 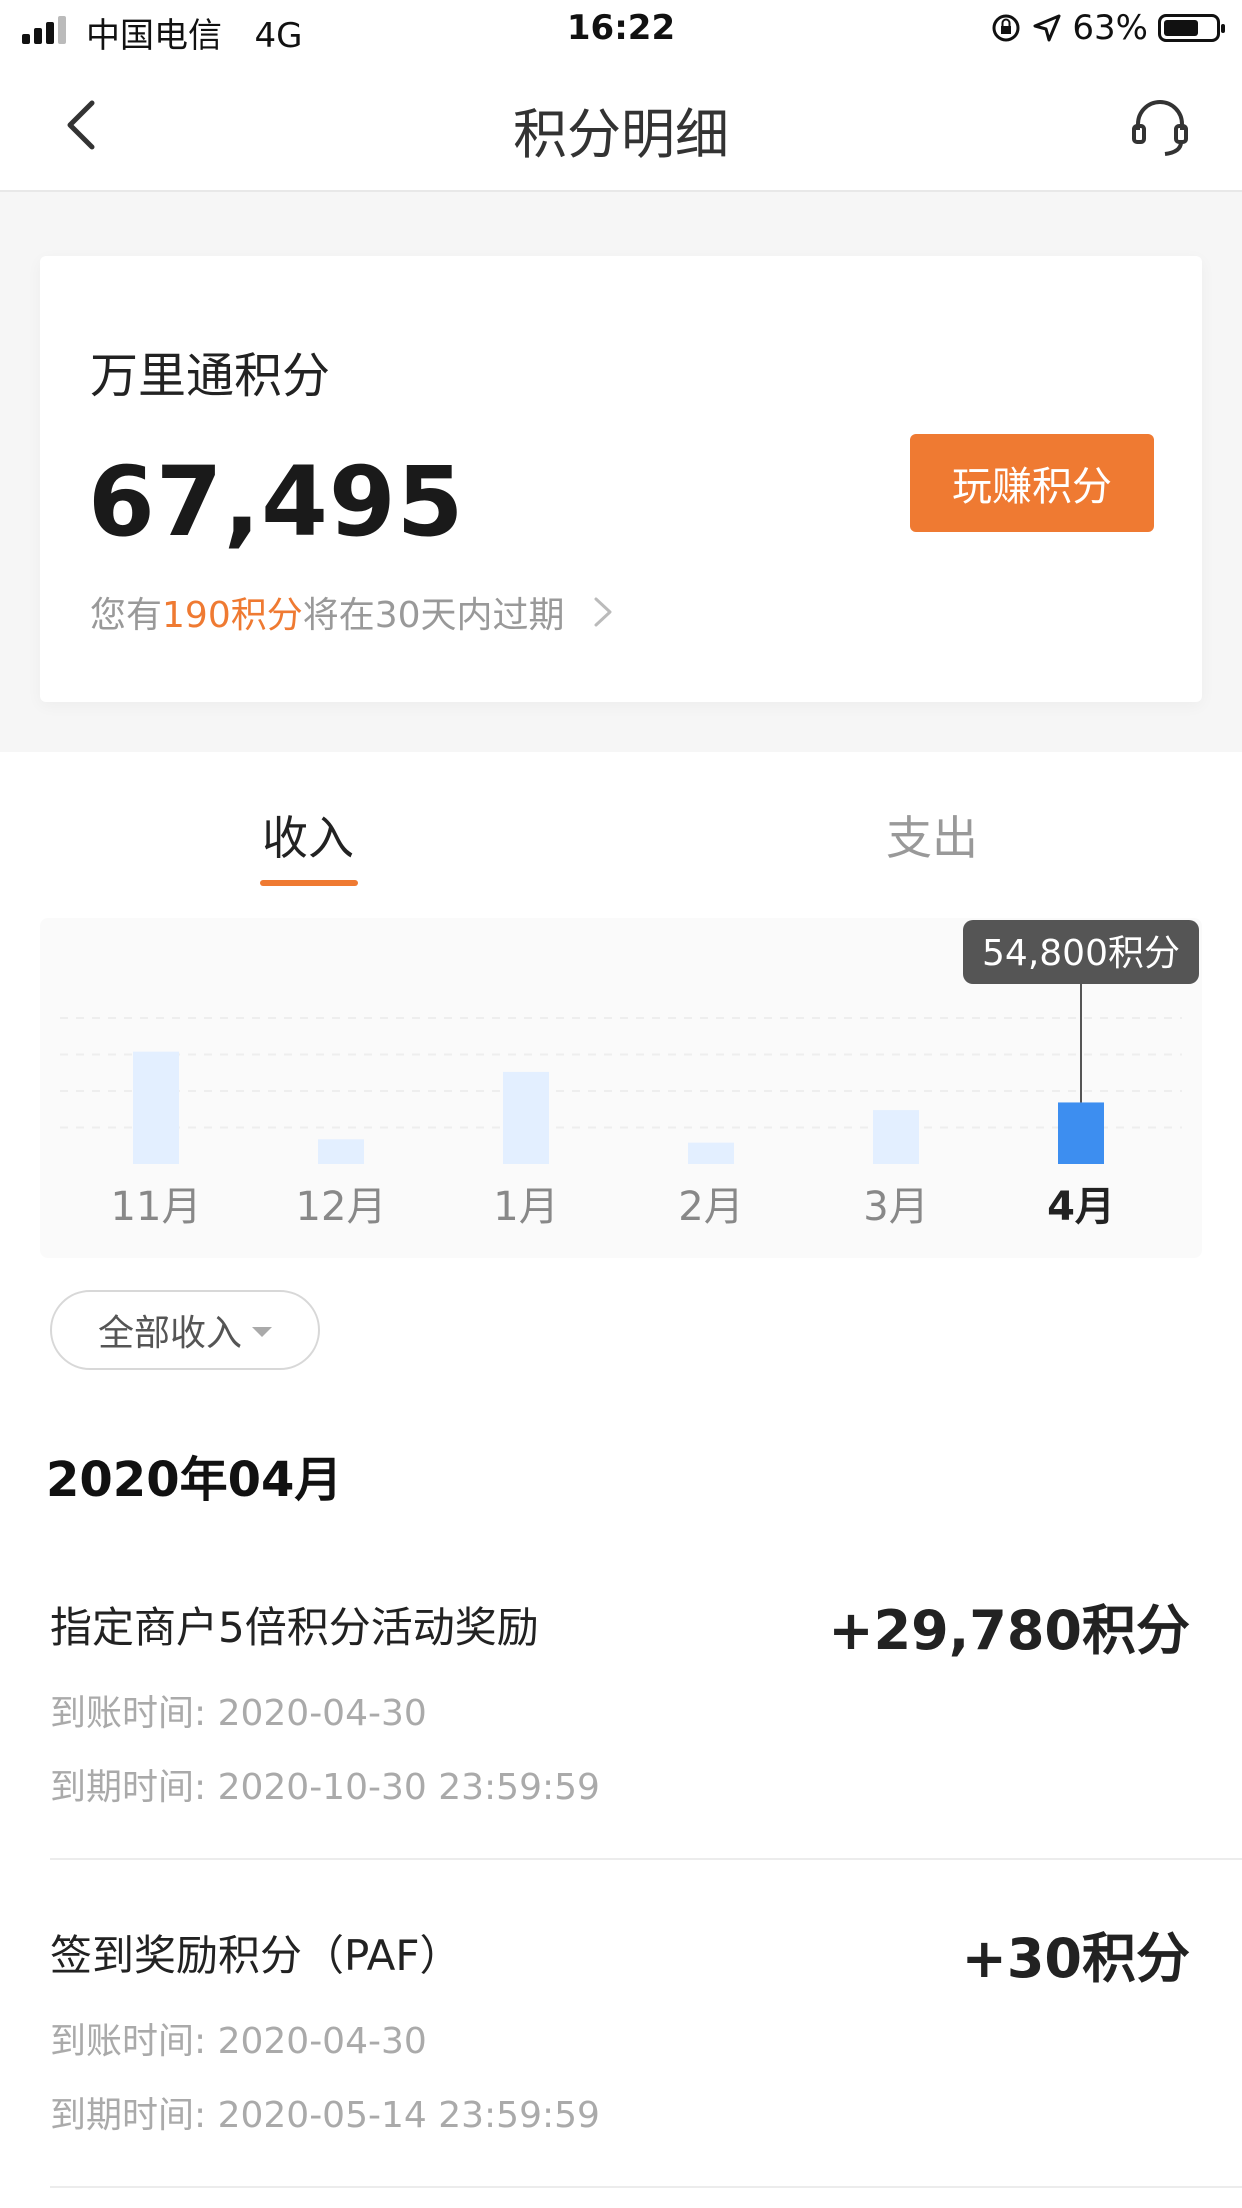 What do you see at coordinates (262, 1332) in the screenshot?
I see `caret-down-icon` at bounding box center [262, 1332].